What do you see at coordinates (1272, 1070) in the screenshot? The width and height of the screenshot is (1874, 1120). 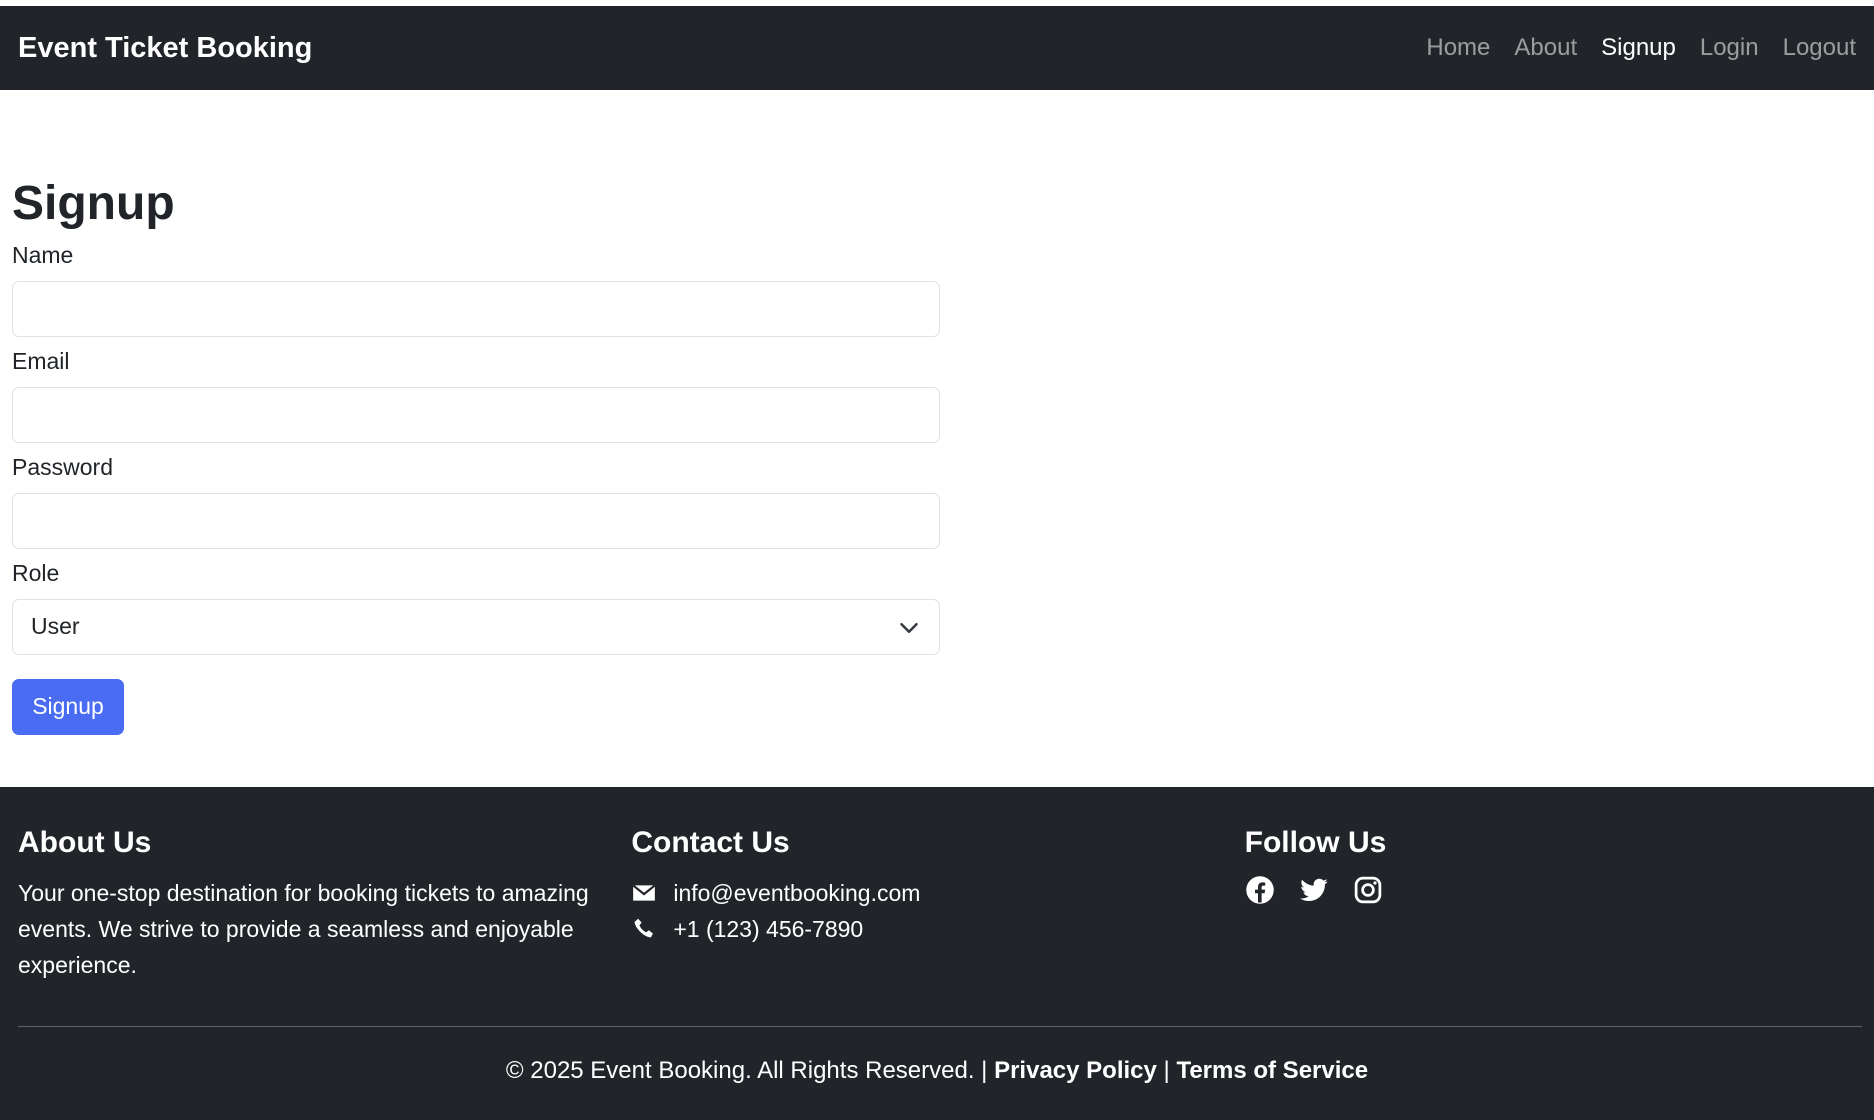 I see `terms-of-service-link: Terms of Service` at bounding box center [1272, 1070].